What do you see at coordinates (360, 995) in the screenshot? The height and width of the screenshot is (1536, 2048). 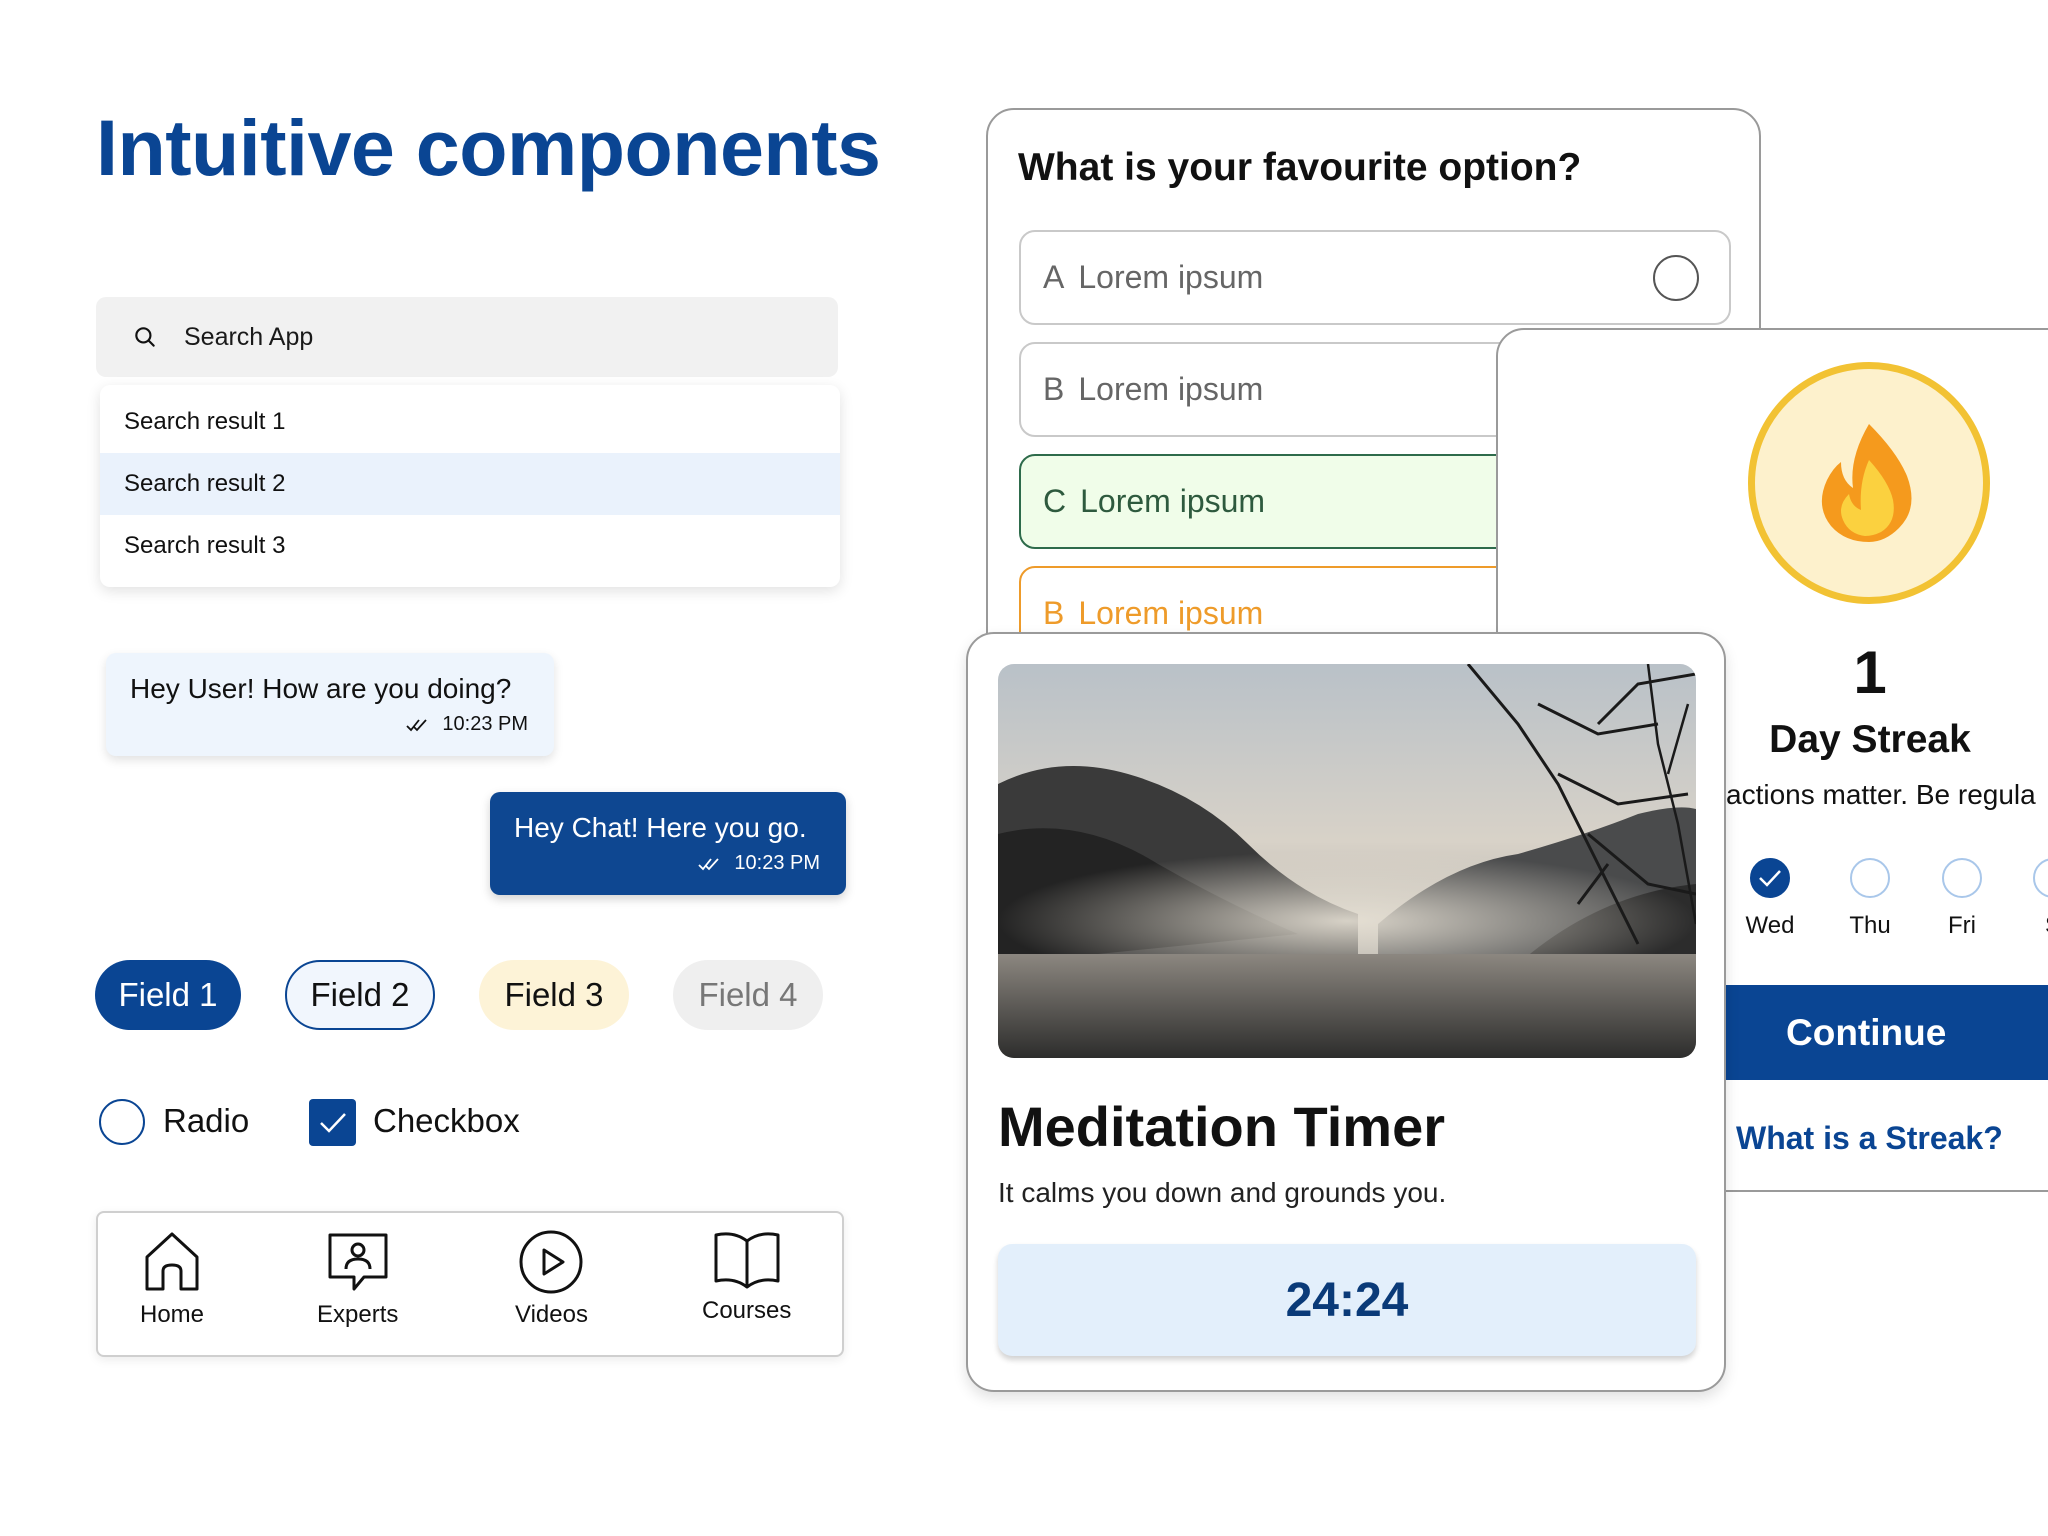 I see `chip-field-2: Field 2` at bounding box center [360, 995].